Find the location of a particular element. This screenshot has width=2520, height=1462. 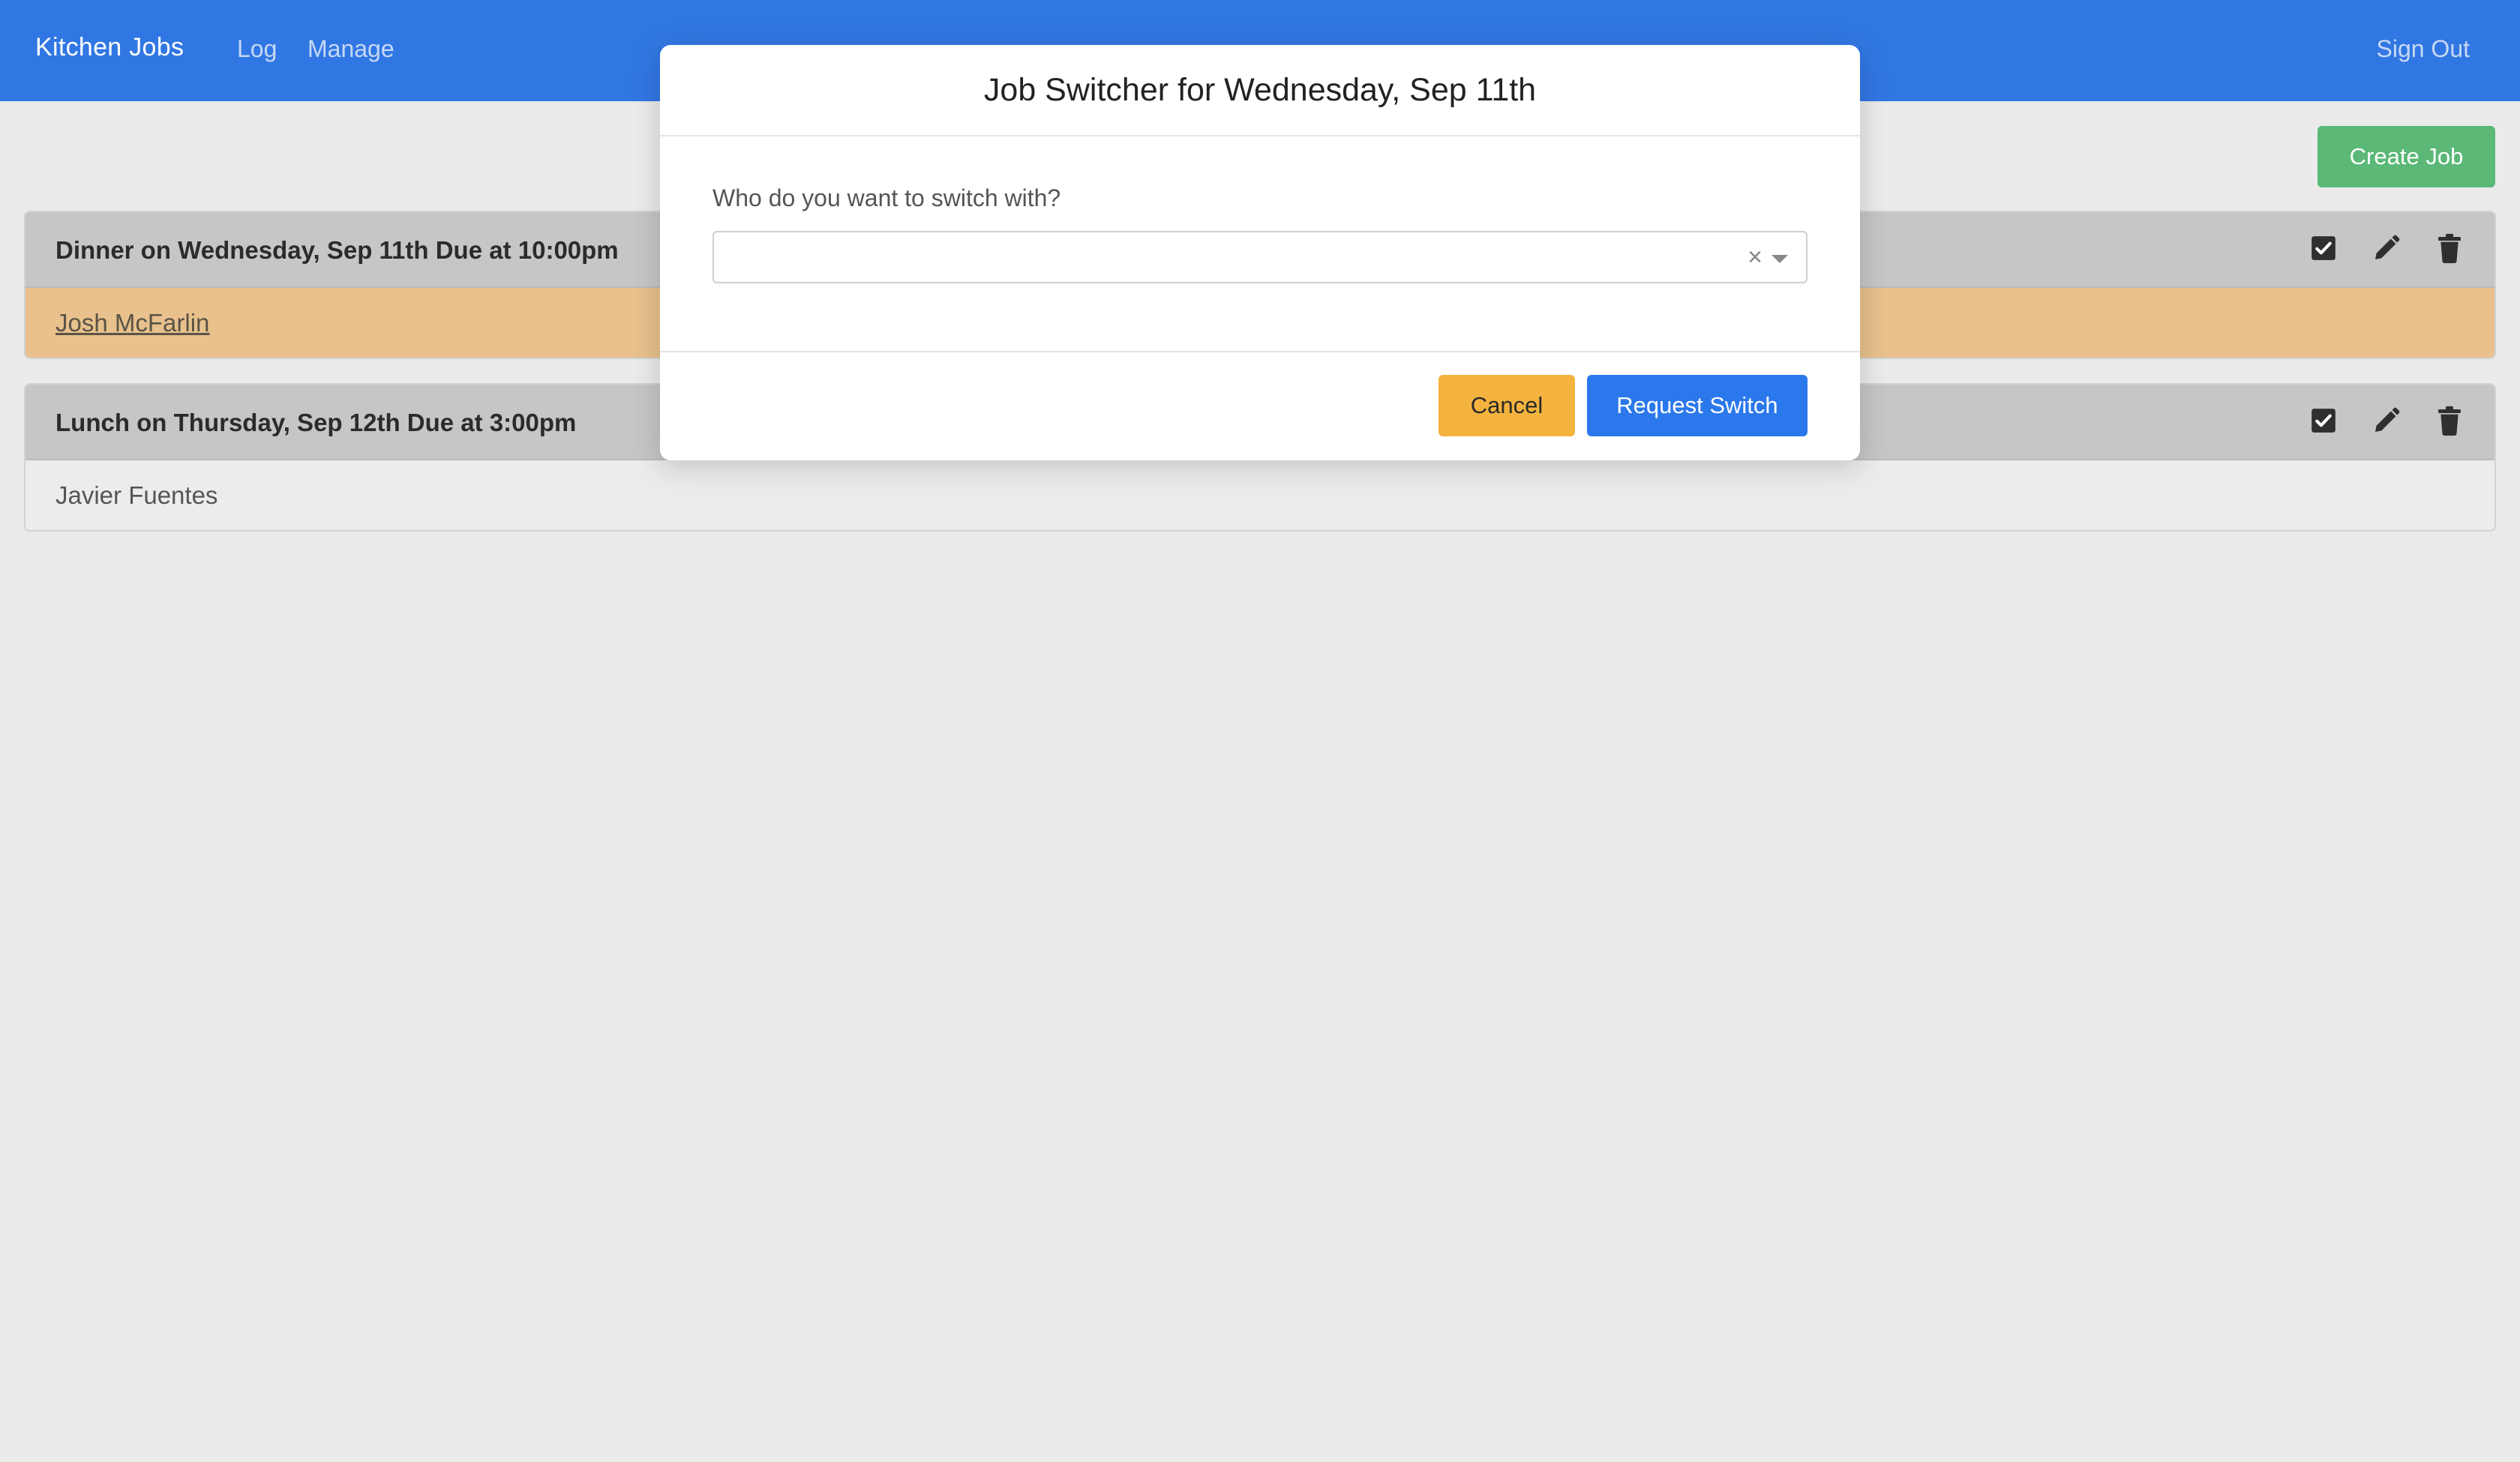

cancel-button: Cancel is located at coordinates (1506, 405).